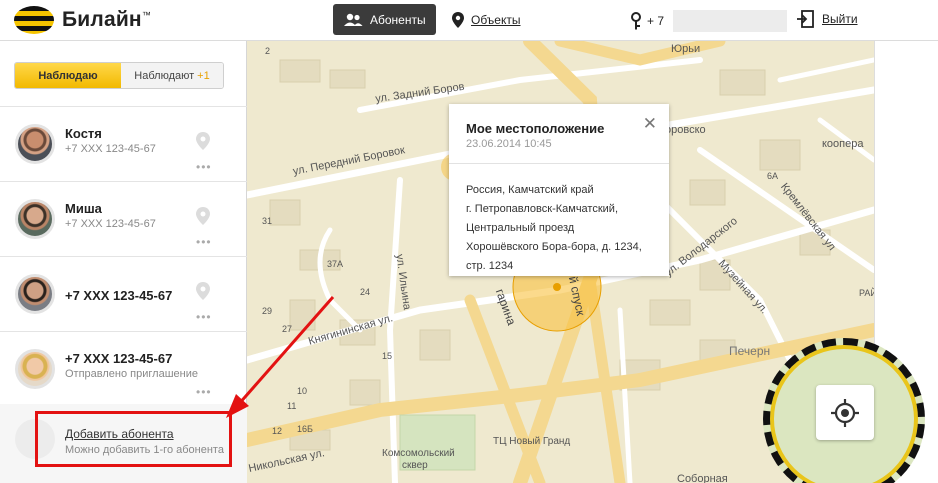 The image size is (938, 483). What do you see at coordinates (866, 293) in the screenshot?
I see `house-number: РАЙ` at bounding box center [866, 293].